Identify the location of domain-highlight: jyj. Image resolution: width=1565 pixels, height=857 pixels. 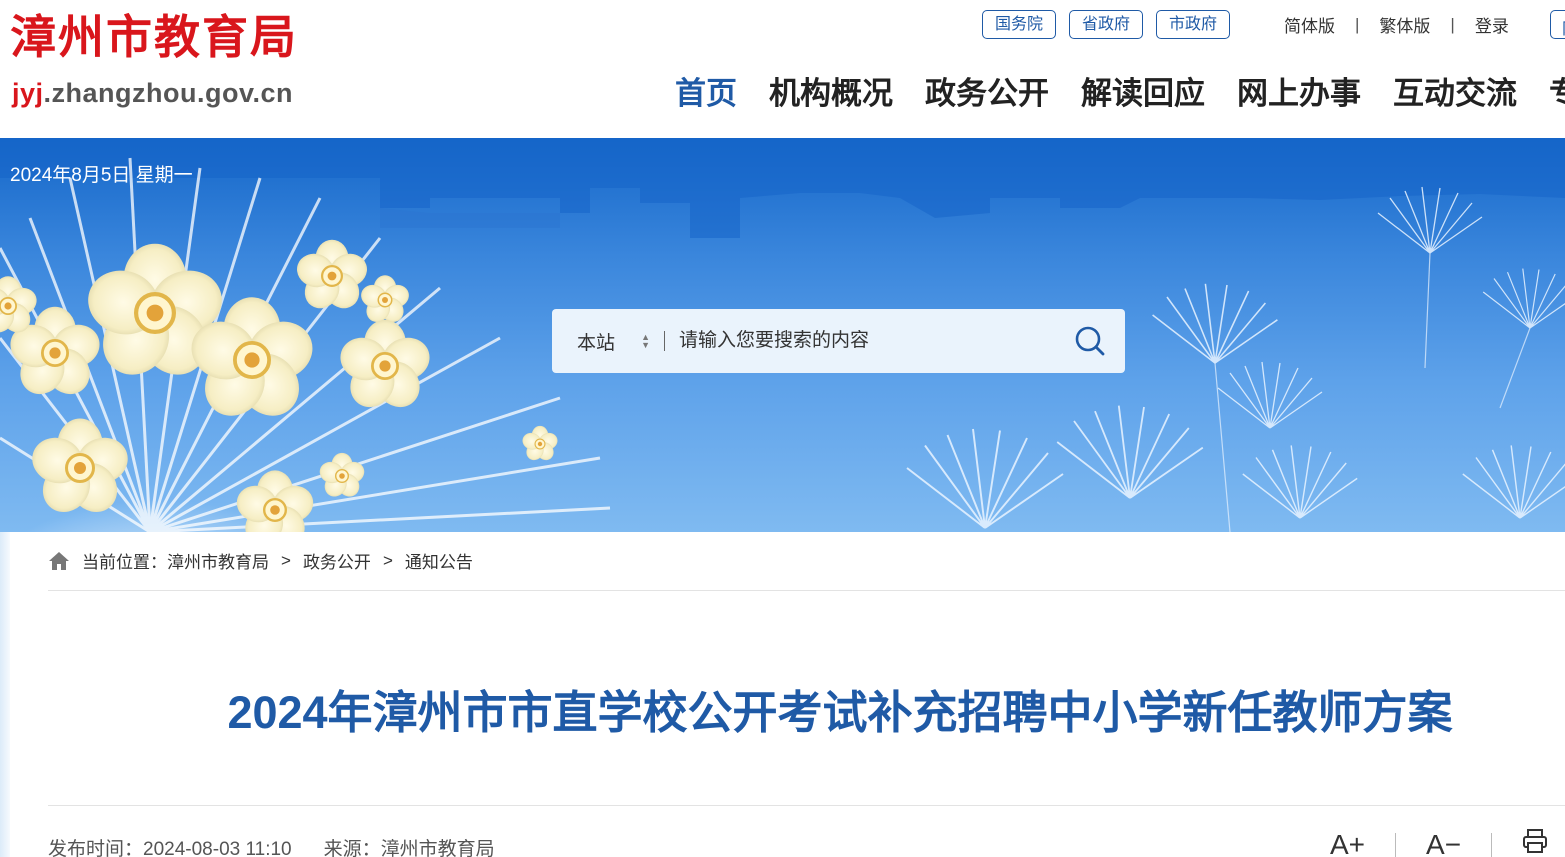
(28, 93).